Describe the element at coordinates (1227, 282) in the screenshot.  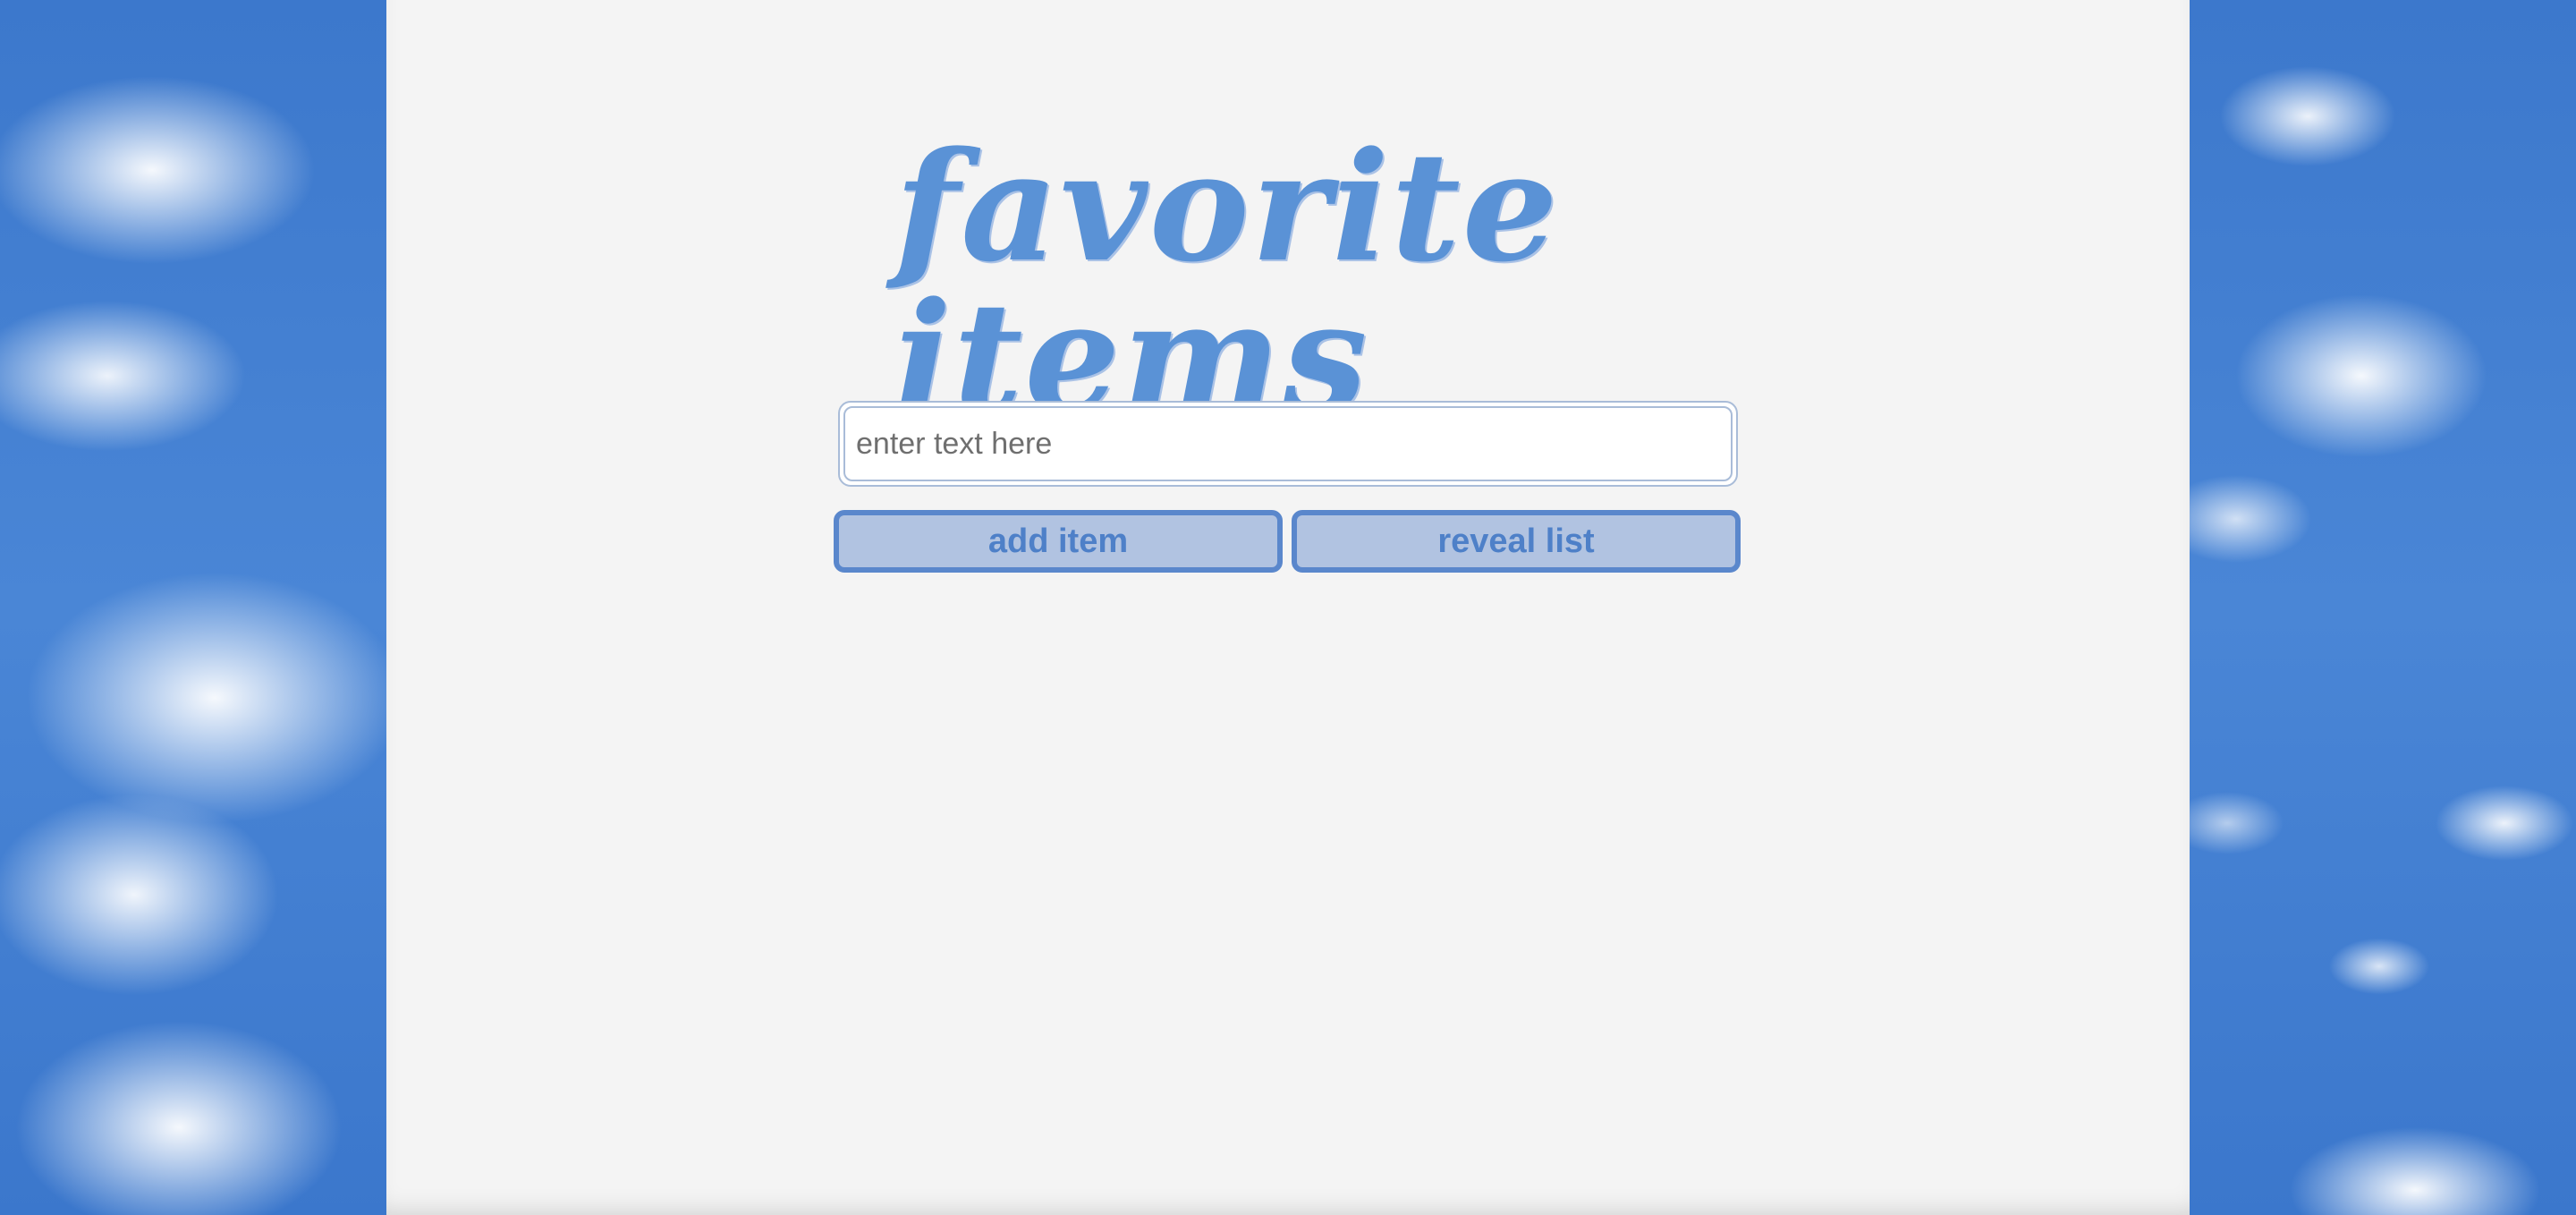
I see `page-title: favorite items` at that location.